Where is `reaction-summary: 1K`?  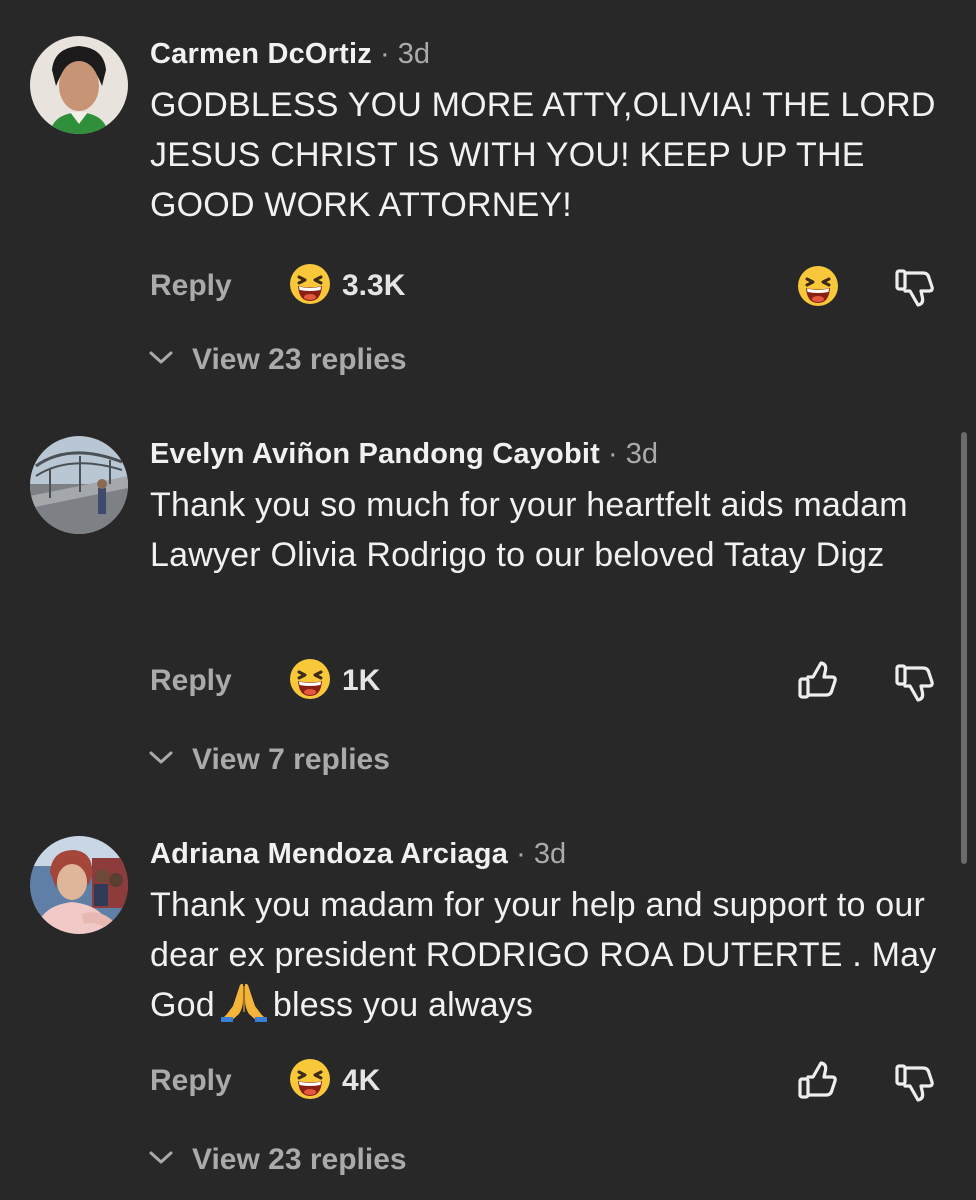 reaction-summary: 1K is located at coordinates (334, 681).